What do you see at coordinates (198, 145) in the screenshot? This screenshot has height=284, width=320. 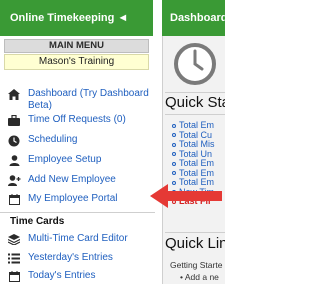 I see `stat-item: Total Mis` at bounding box center [198, 145].